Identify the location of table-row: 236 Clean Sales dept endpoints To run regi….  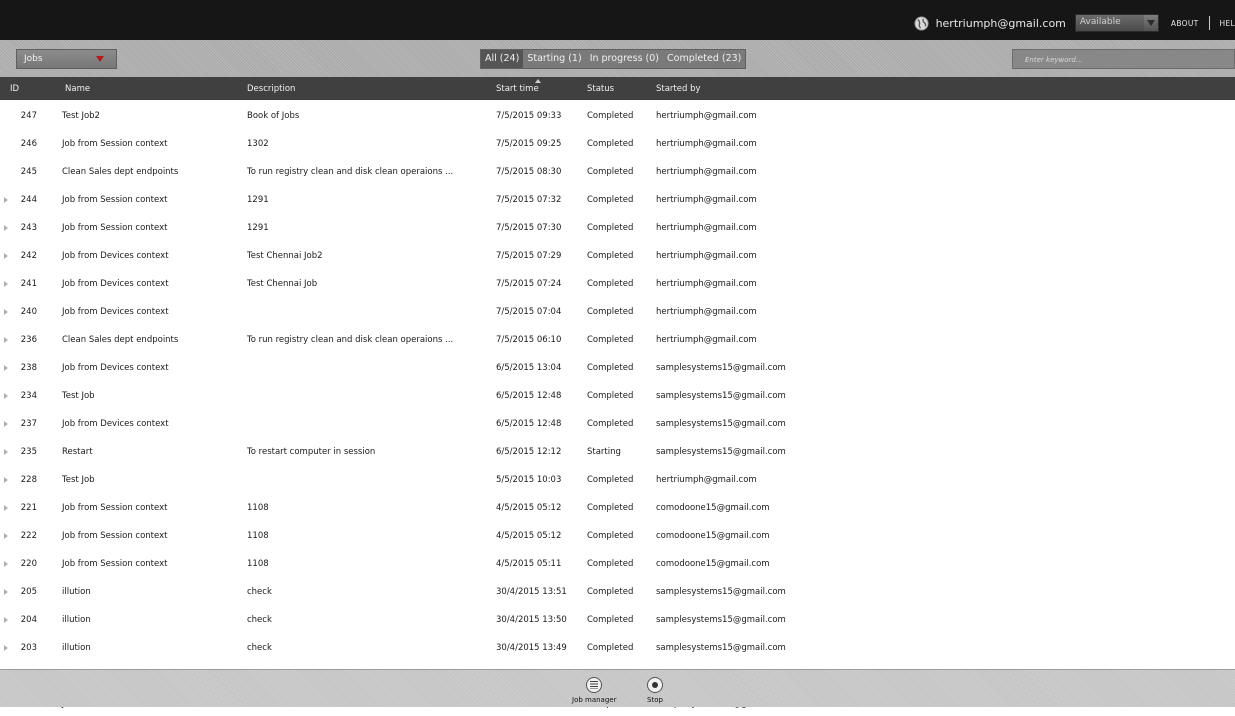
(617, 338).